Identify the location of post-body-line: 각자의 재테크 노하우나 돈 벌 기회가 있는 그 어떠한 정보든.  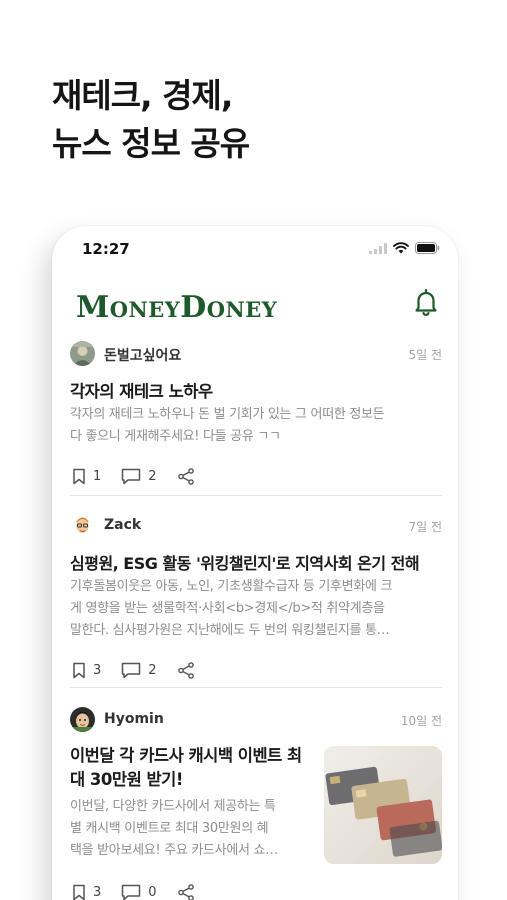
(227, 414).